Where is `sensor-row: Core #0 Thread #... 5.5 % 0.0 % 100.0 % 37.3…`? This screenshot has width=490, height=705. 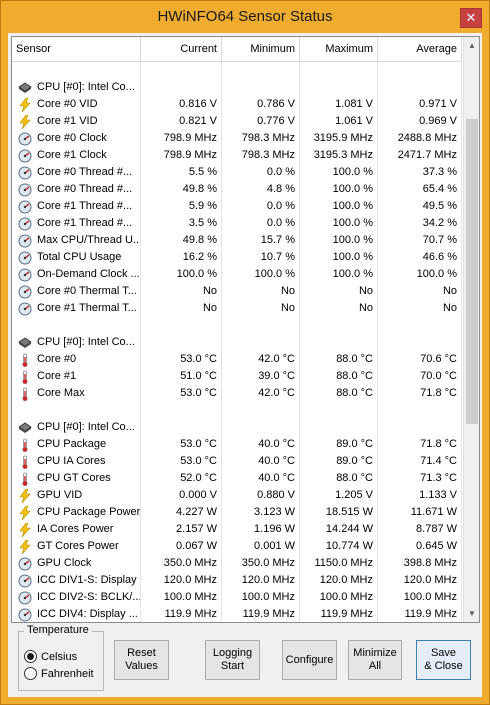
sensor-row: Core #0 Thread #... 5.5 % 0.0 % 100.0 % 37.3… is located at coordinates (237, 172).